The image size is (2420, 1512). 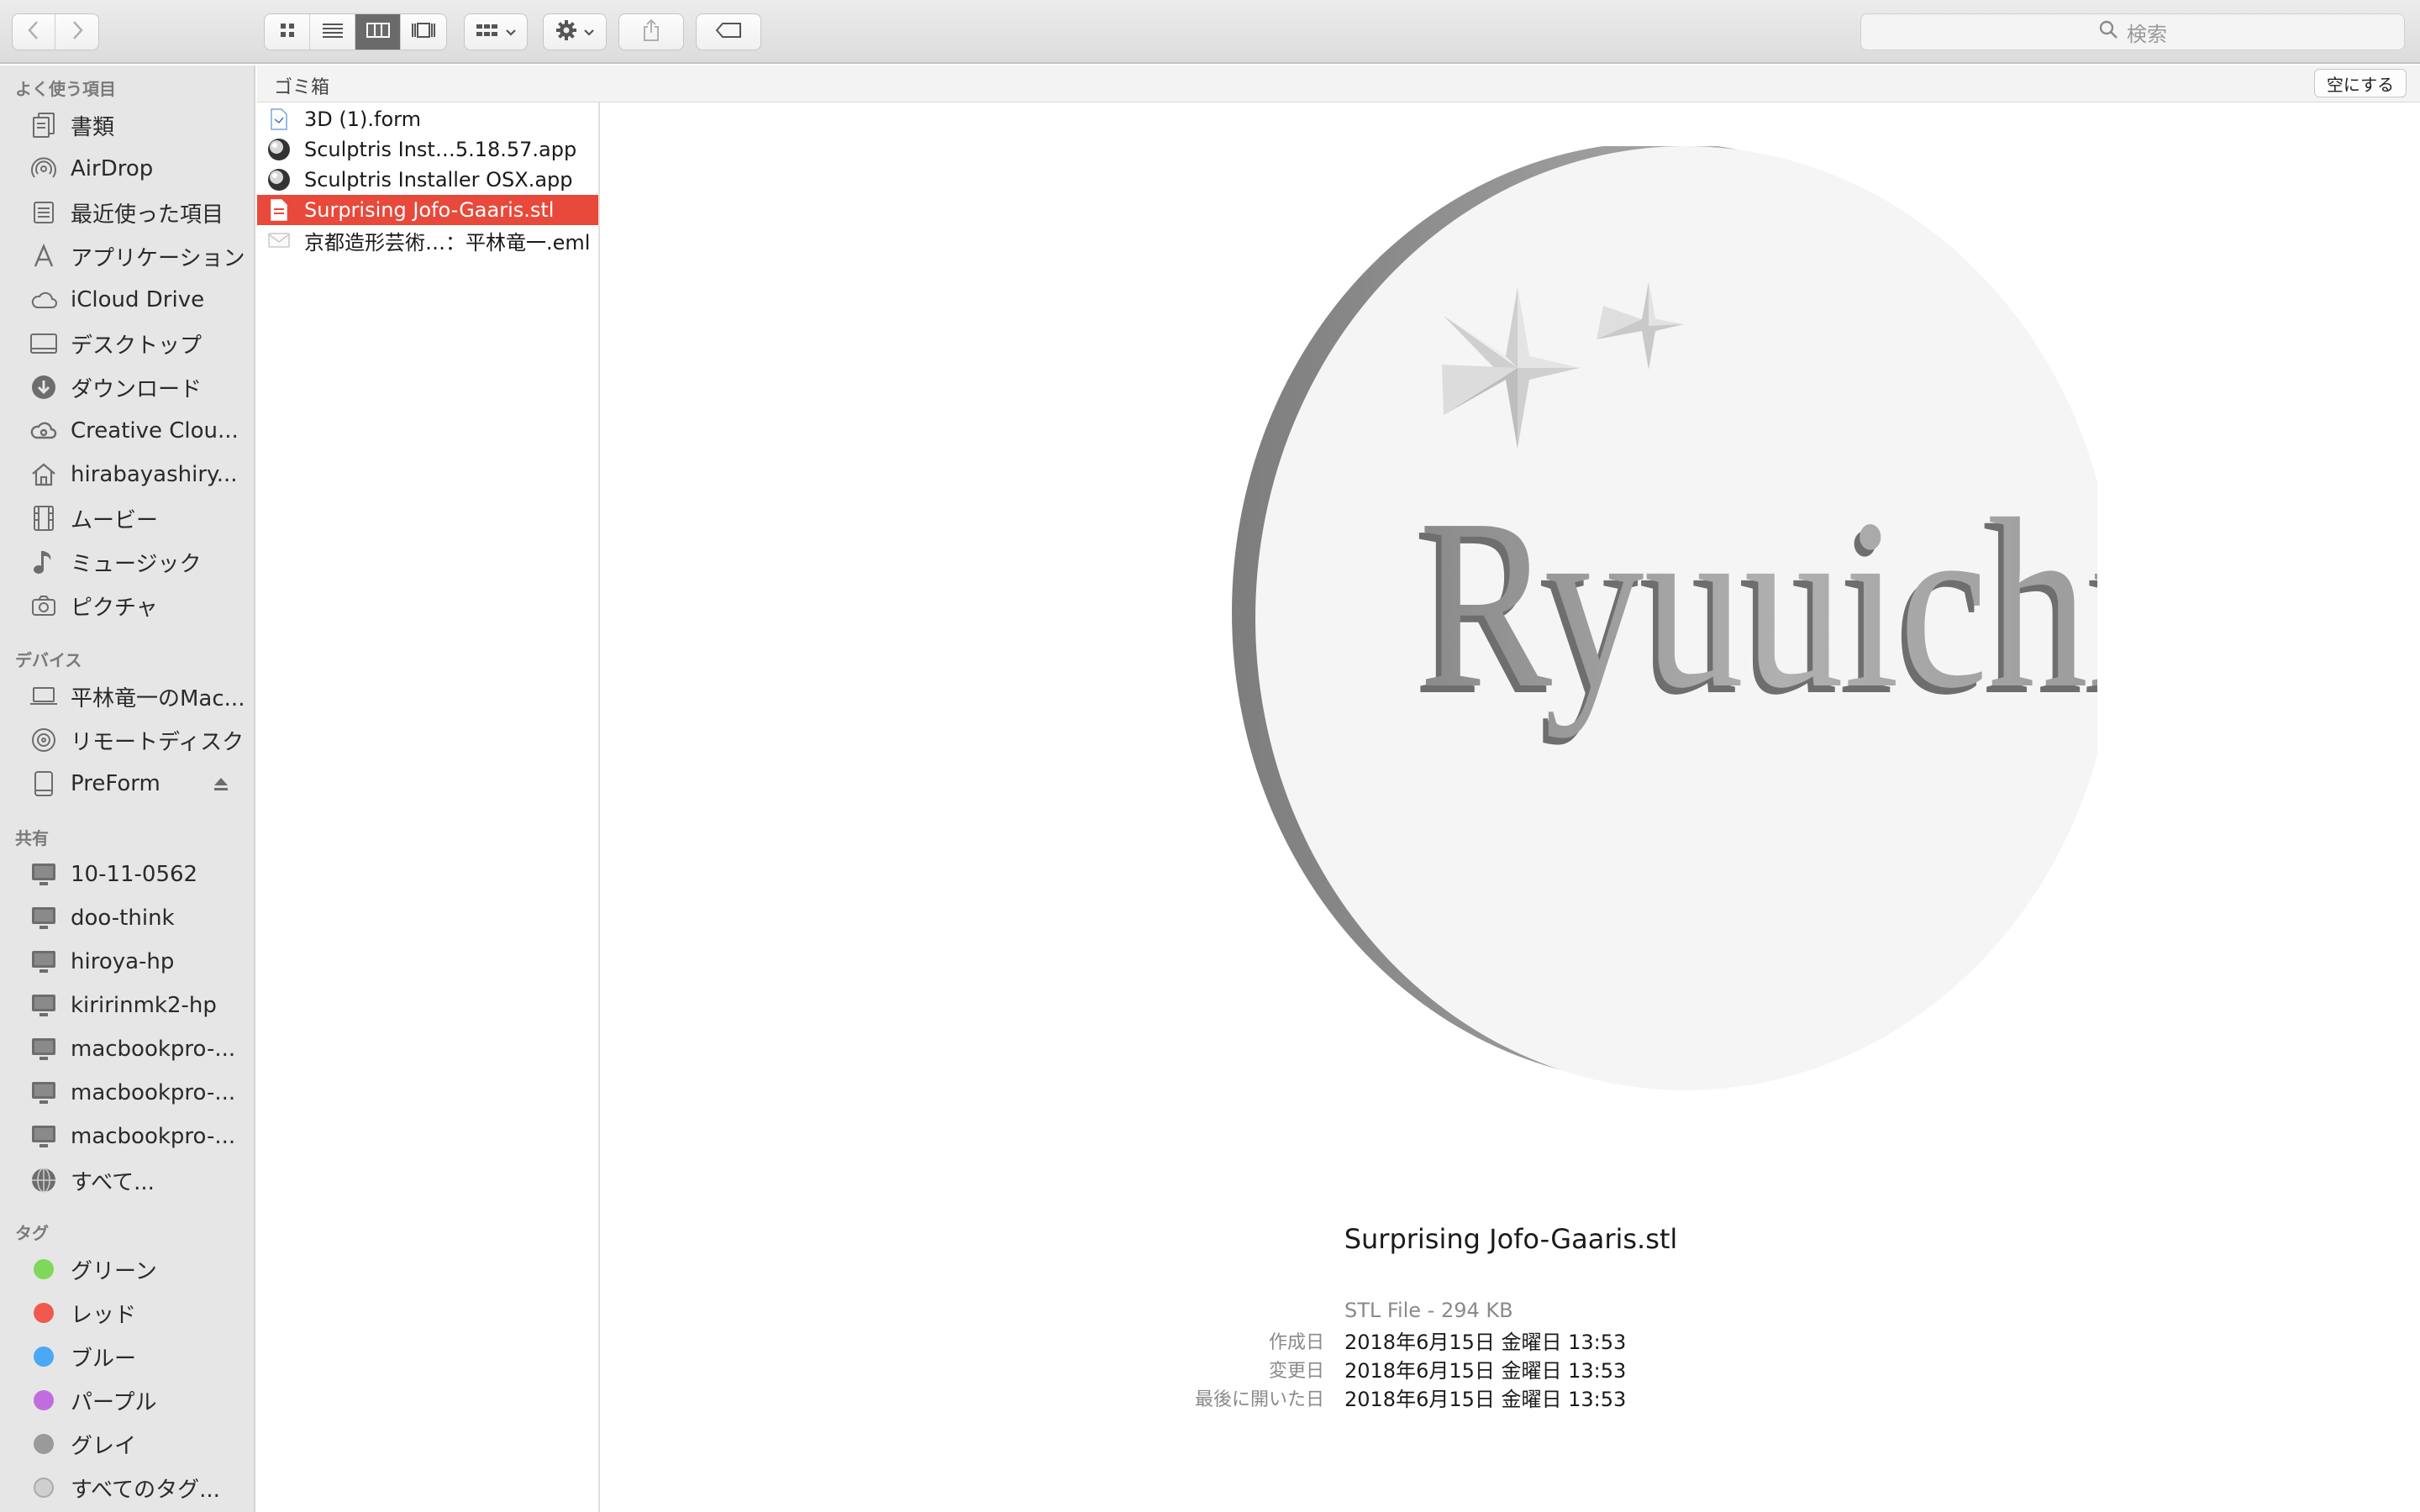 What do you see at coordinates (104, 1446) in the screenshot?
I see `sidebar-tag-label: グレイ` at bounding box center [104, 1446].